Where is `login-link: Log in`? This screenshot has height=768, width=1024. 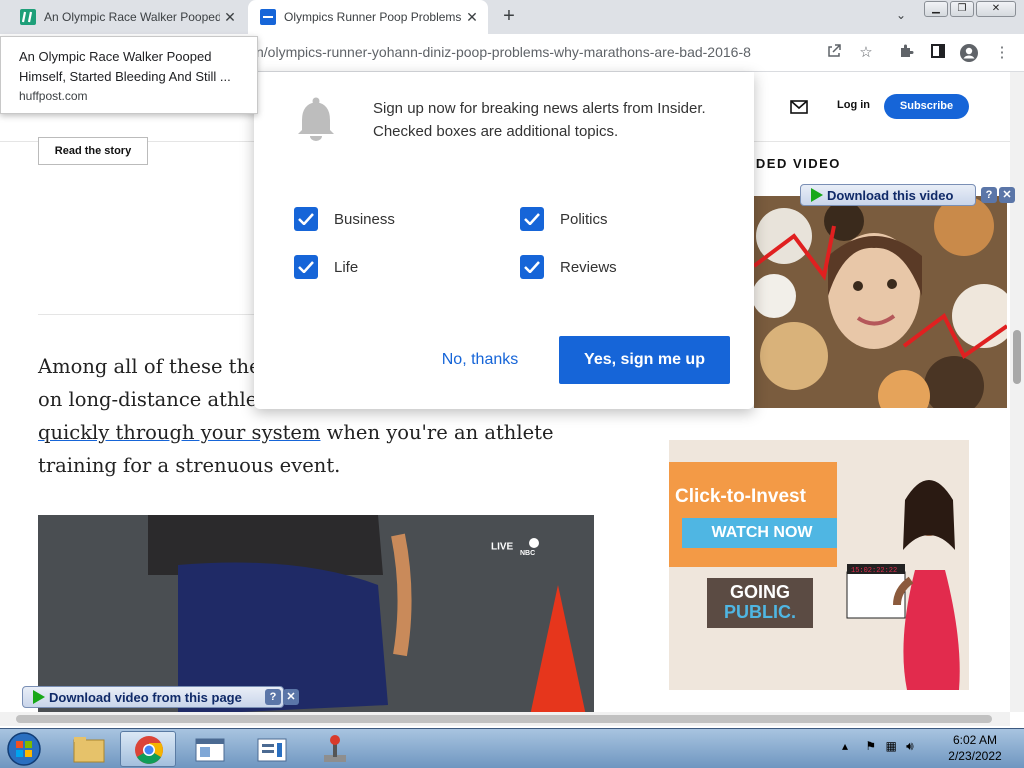 login-link: Log in is located at coordinates (853, 105).